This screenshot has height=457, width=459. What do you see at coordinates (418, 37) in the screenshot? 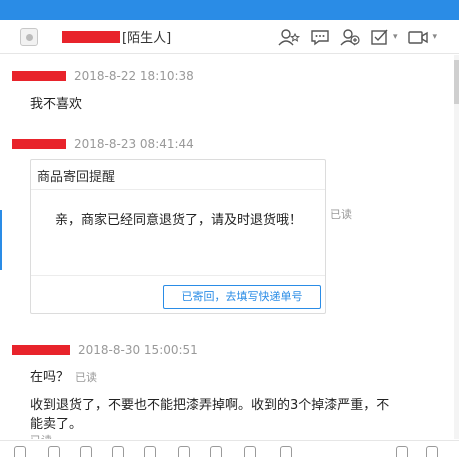
I see `video-call-icon` at bounding box center [418, 37].